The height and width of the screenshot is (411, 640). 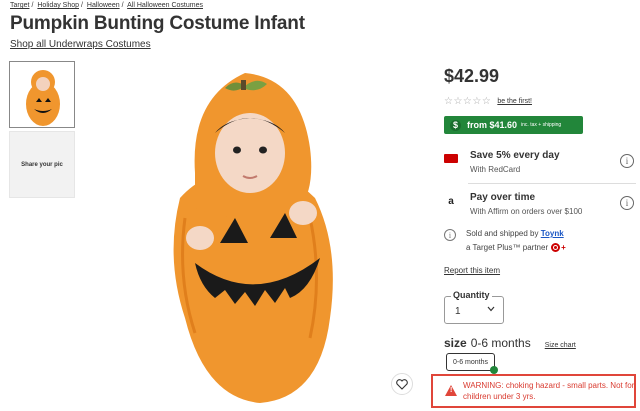 I want to click on sold-by-line: Sold and shipped by Toynk, so click(x=515, y=233).